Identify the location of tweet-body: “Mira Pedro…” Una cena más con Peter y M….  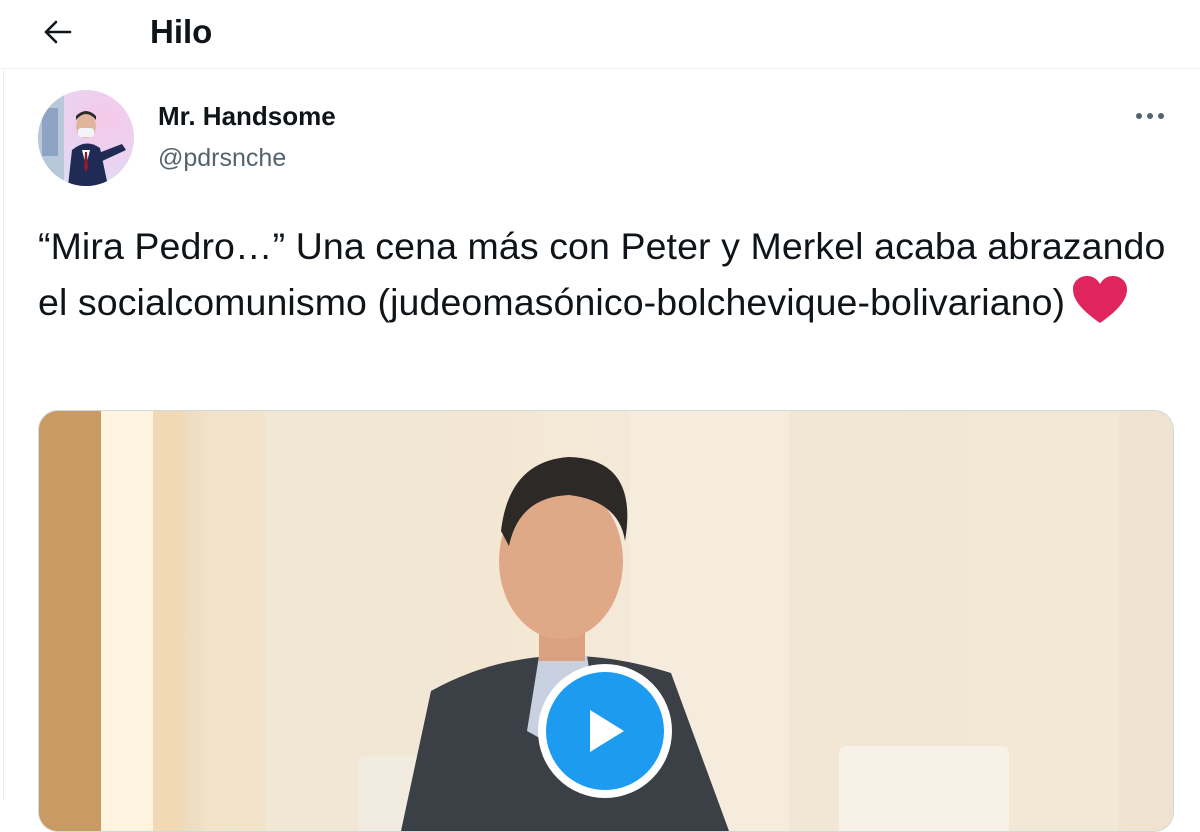
(602, 274).